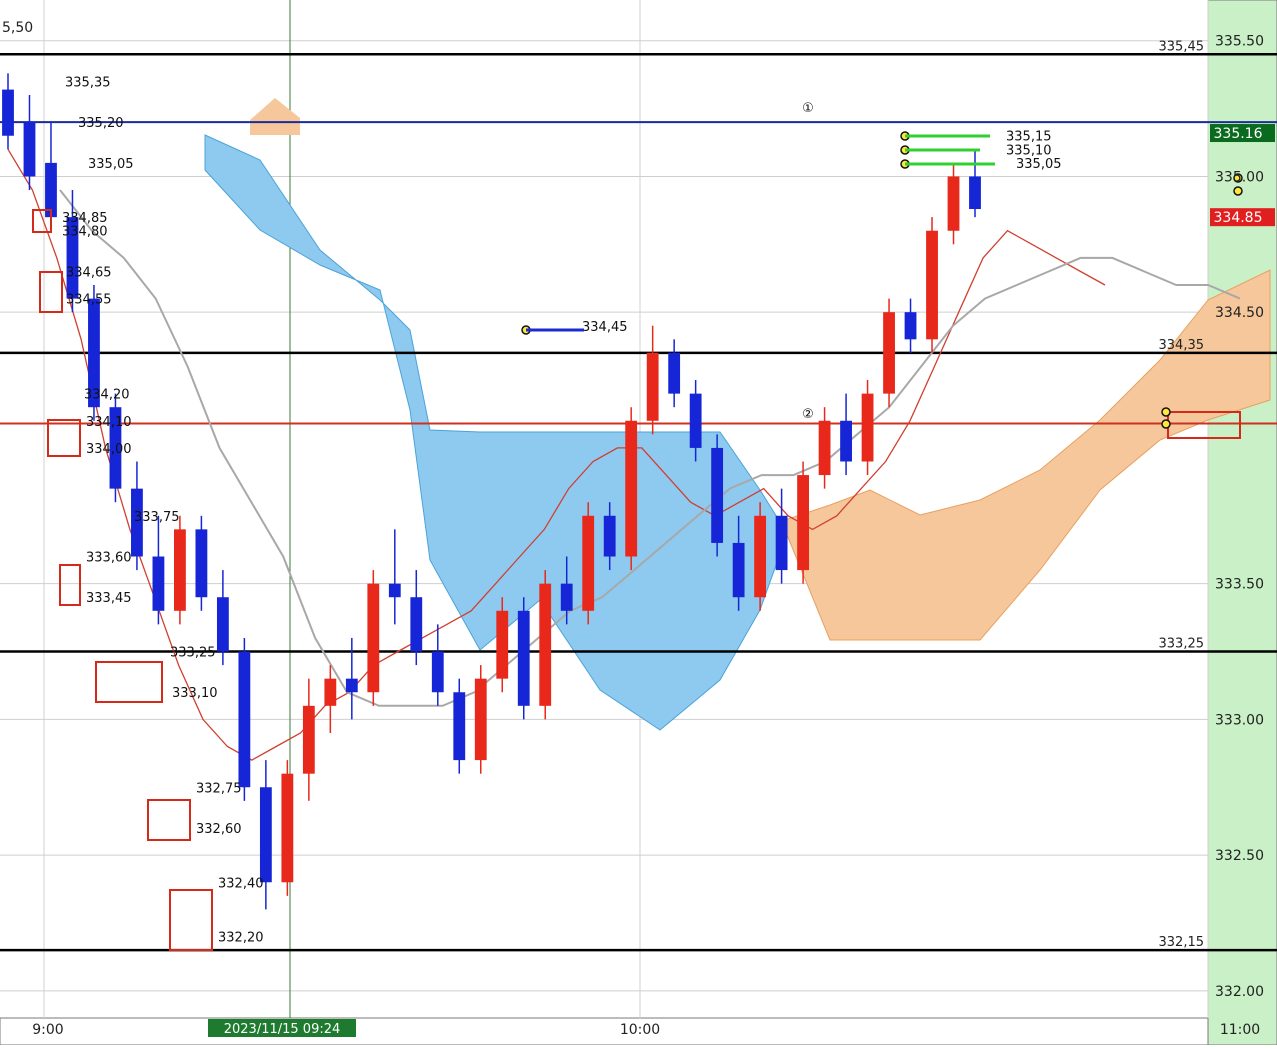 The height and width of the screenshot is (1049, 1277). I want to click on annotation-16: 332,60, so click(219, 829).